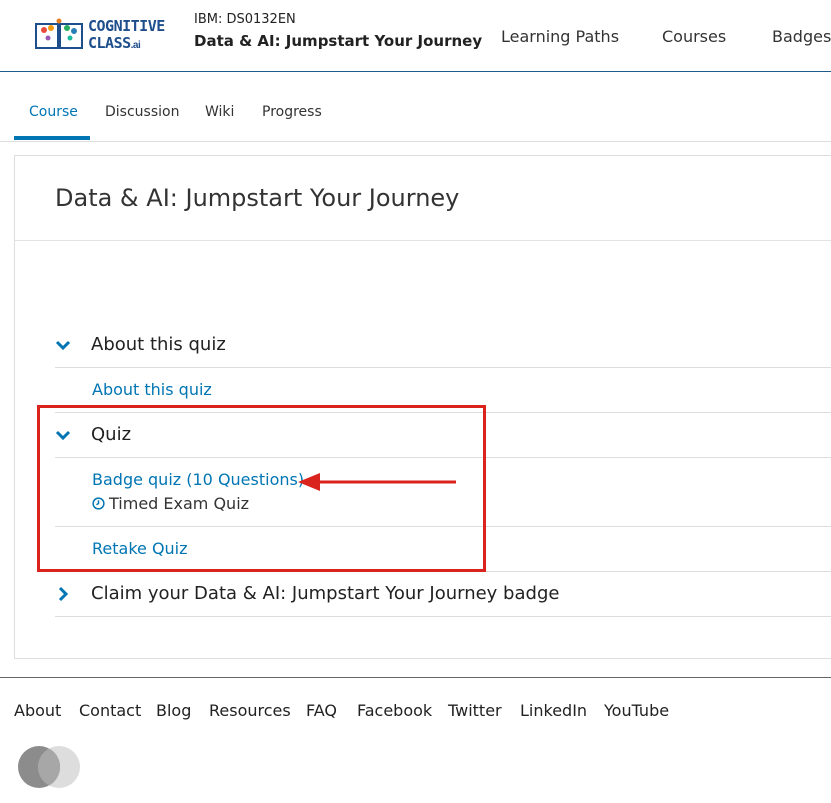 The width and height of the screenshot is (831, 803). Describe the element at coordinates (59, 33) in the screenshot. I see `book-logo-icon` at that location.